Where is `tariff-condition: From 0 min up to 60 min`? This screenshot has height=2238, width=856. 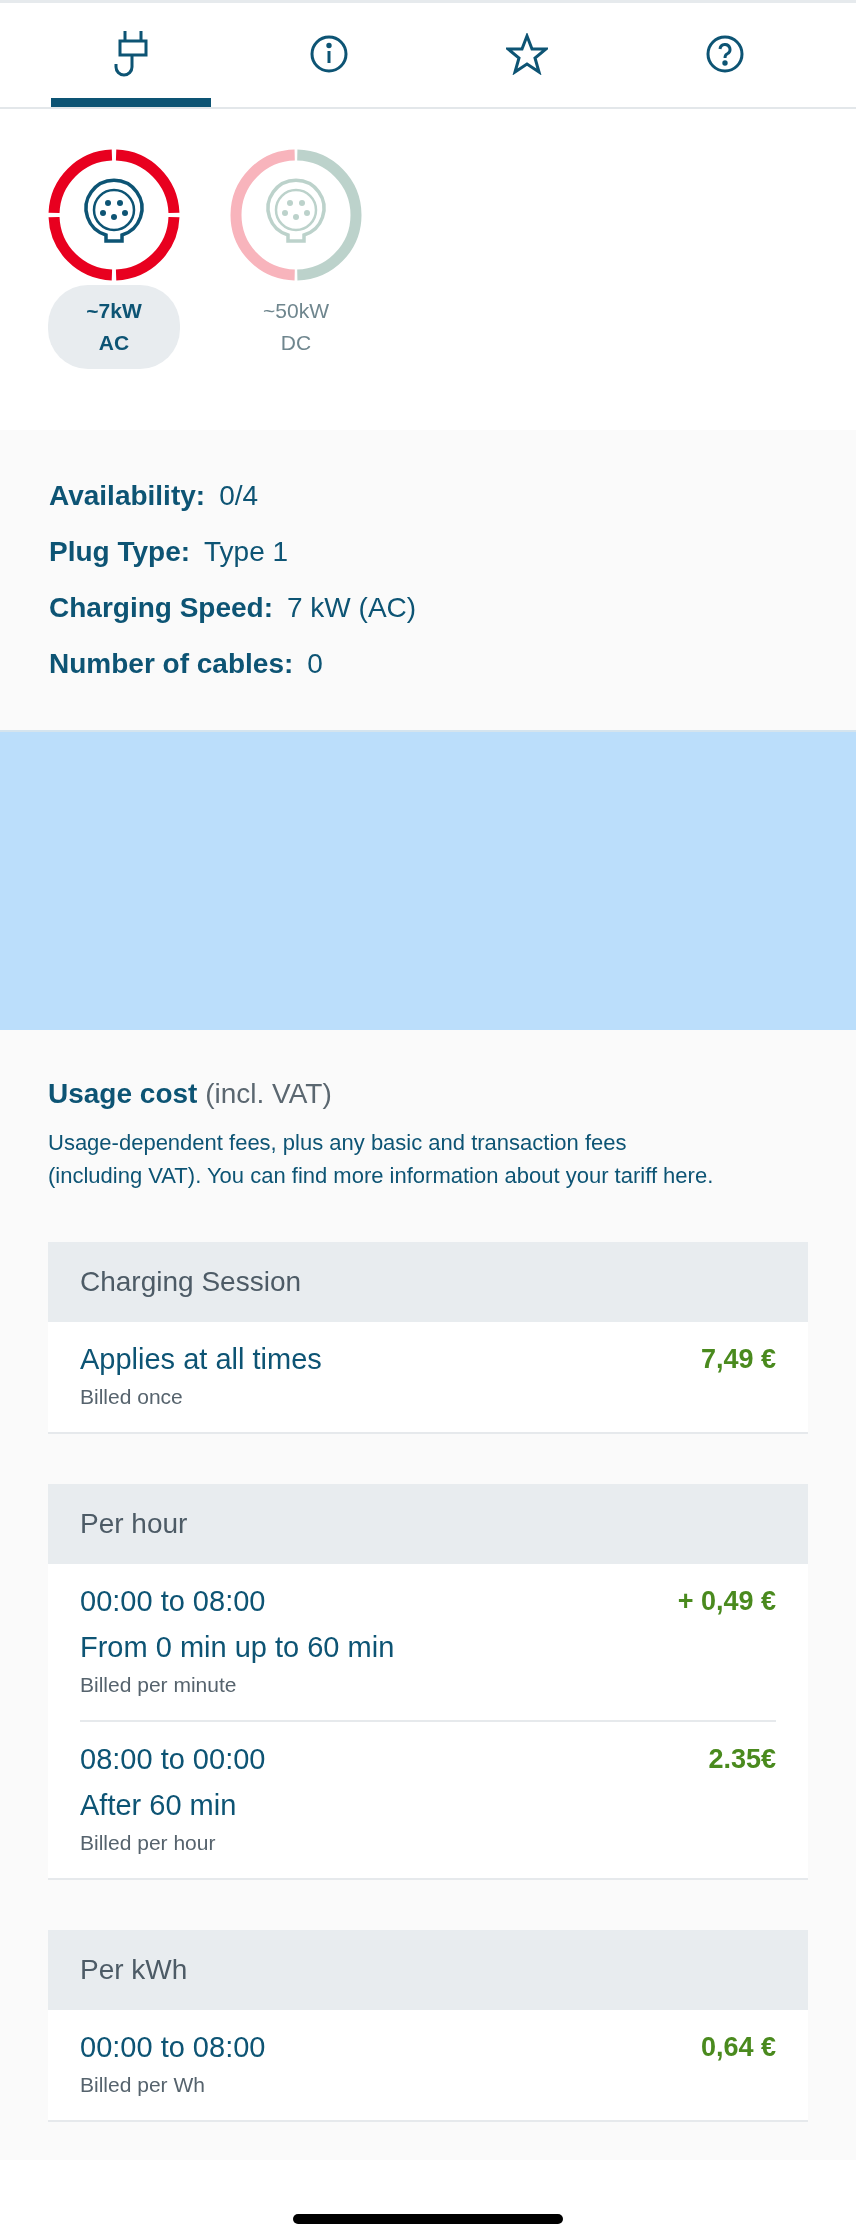
tariff-condition: From 0 min up to 60 min is located at coordinates (237, 1647).